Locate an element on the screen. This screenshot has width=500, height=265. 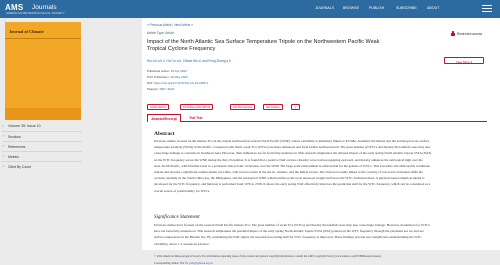
page-range: Page(s): 3007–3024 is located at coordinates (161, 89).